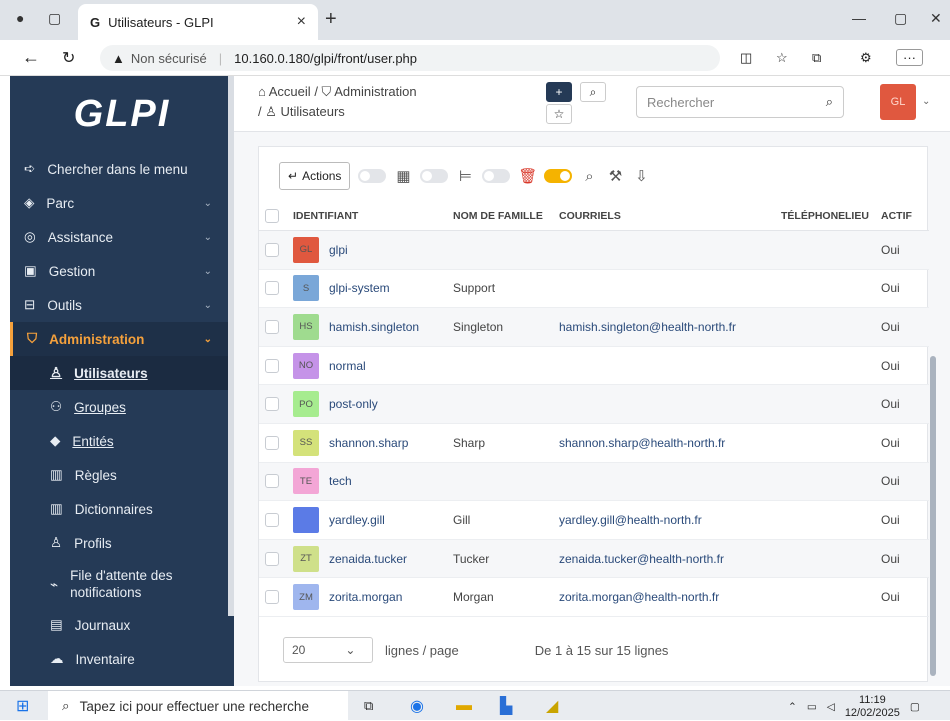 This screenshot has width=950, height=721. Describe the element at coordinates (558, 176) in the screenshot. I see `toggle-search` at that location.